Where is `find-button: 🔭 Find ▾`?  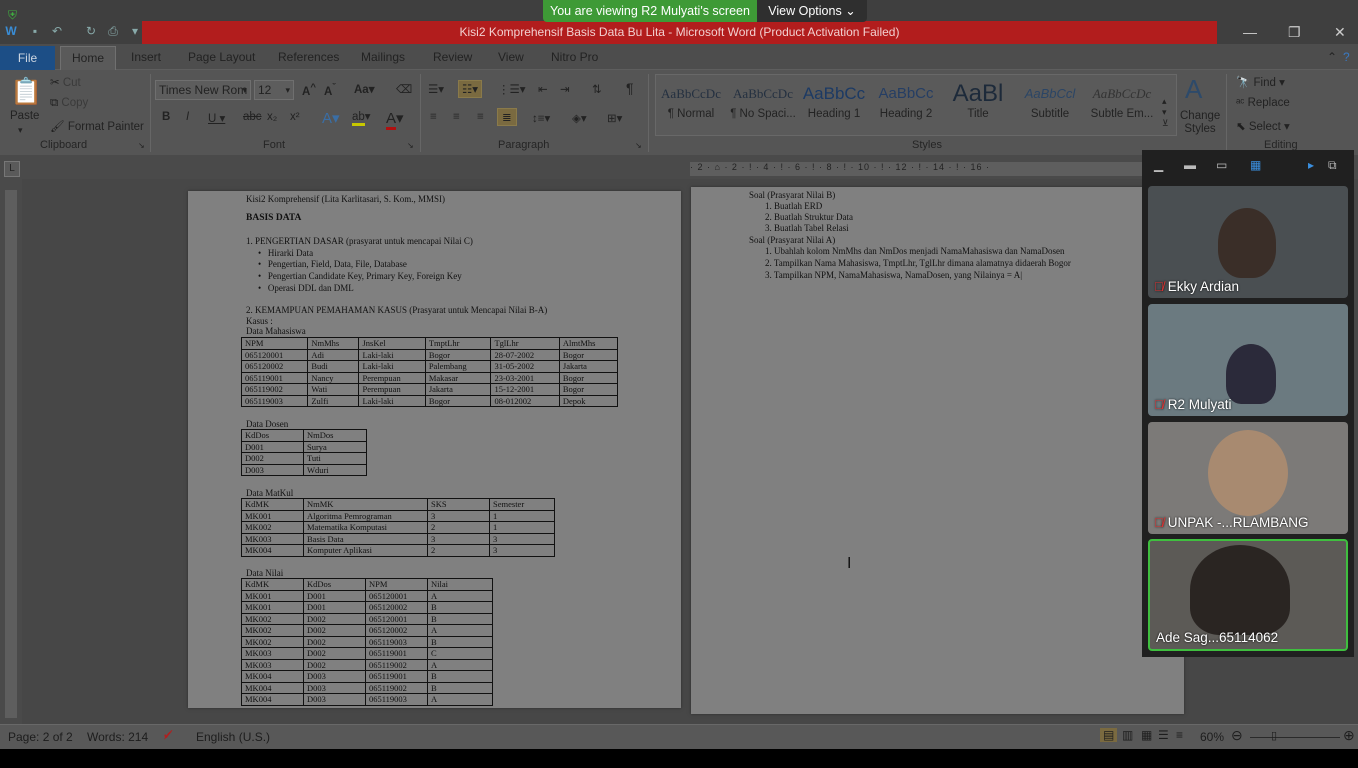 find-button: 🔭 Find ▾ is located at coordinates (1260, 82).